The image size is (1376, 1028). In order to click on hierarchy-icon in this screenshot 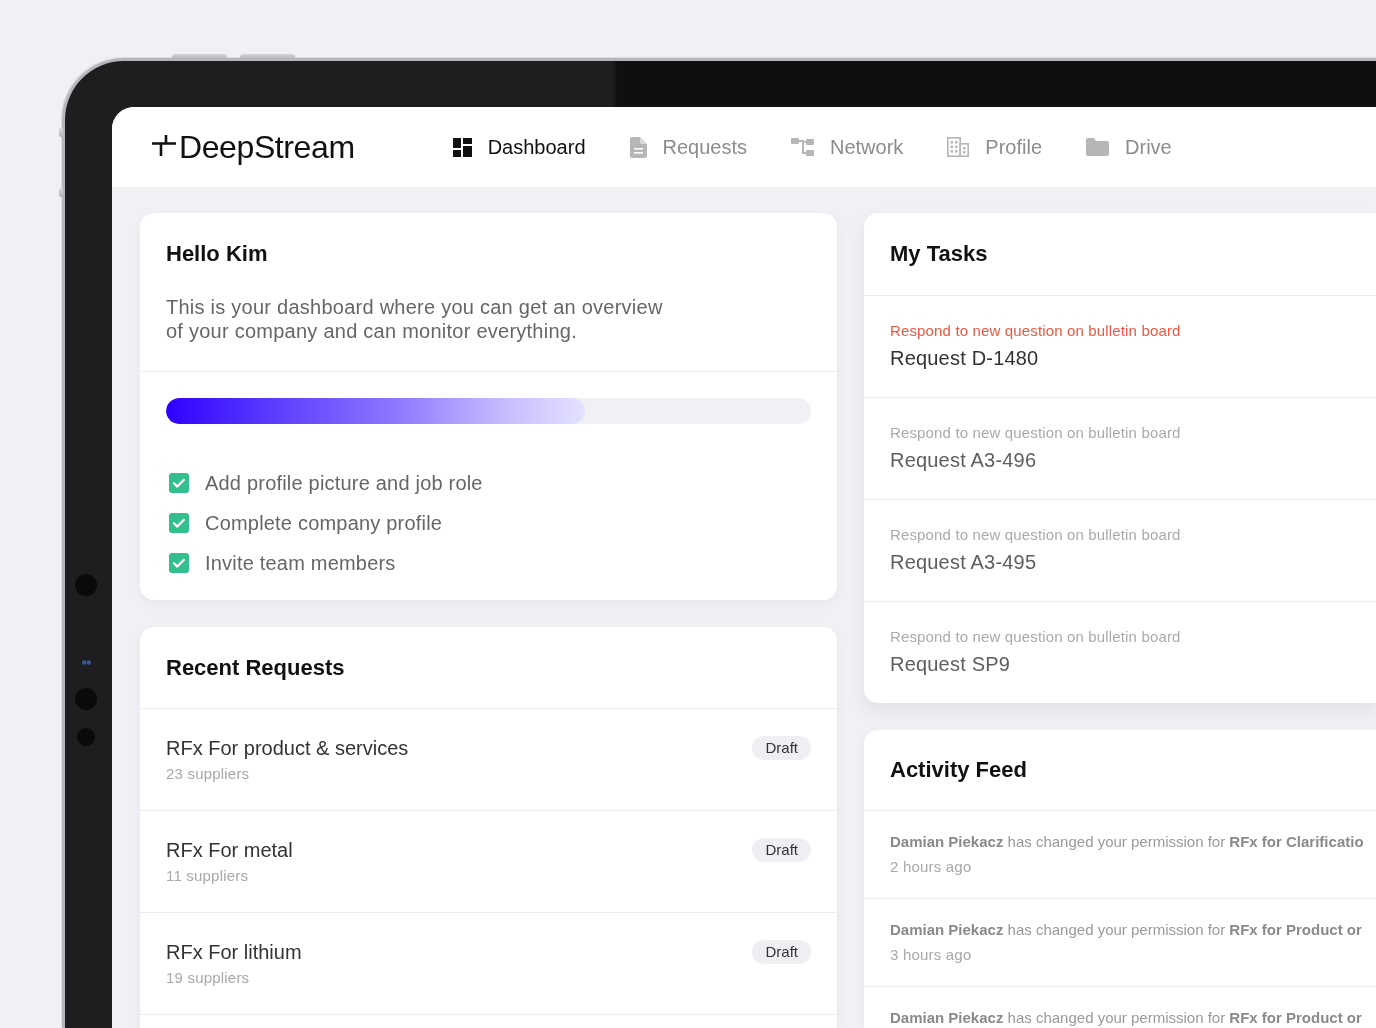, I will do `click(802, 147)`.